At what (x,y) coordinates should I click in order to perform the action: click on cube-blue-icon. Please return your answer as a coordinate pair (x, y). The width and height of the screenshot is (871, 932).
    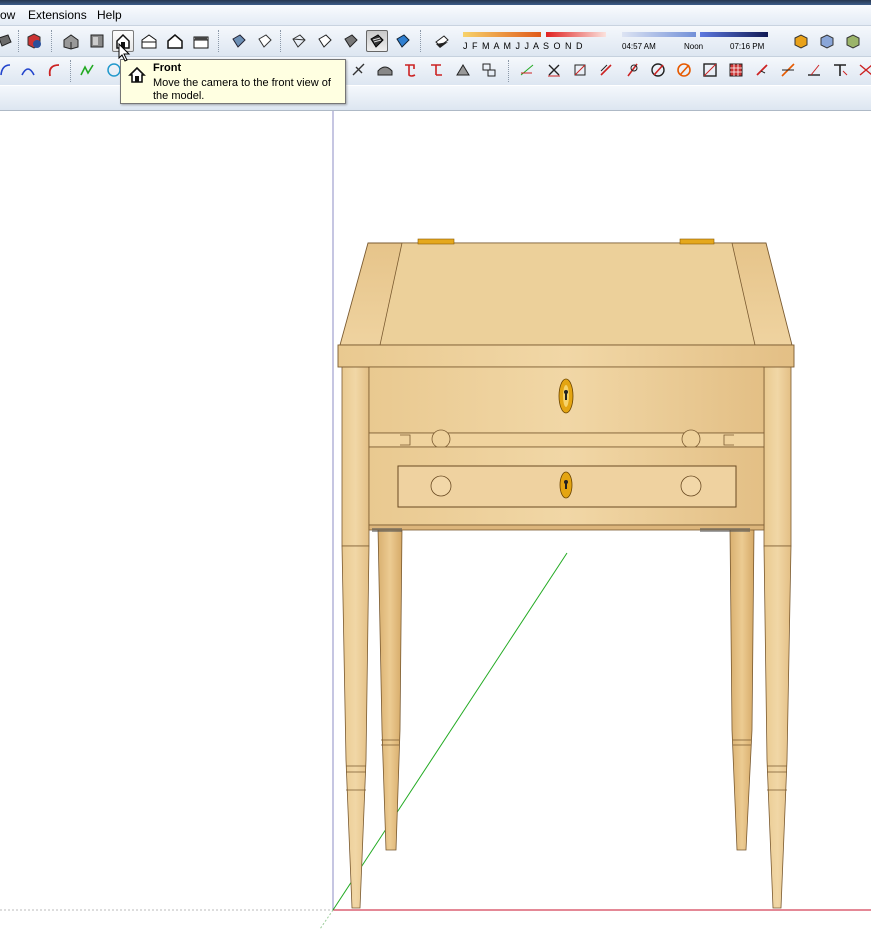
    Looking at the image, I should click on (827, 41).